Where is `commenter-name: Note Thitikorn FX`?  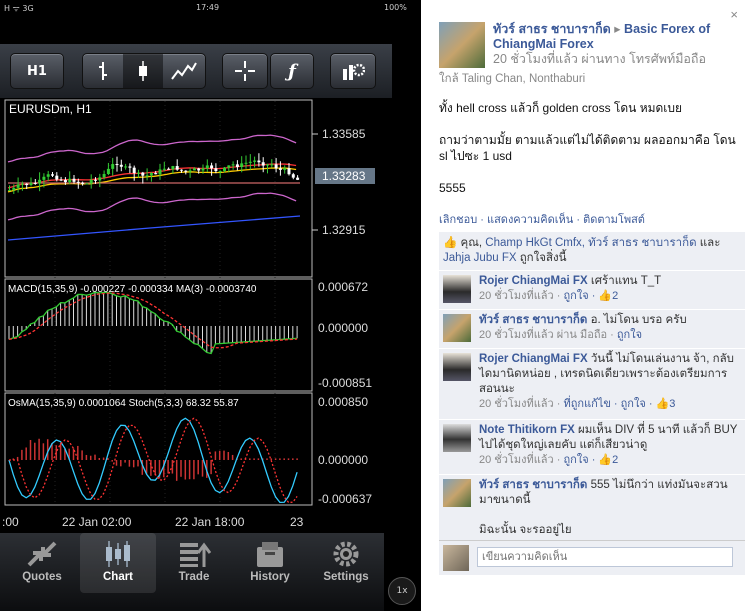 commenter-name: Note Thitikorn FX is located at coordinates (527, 430).